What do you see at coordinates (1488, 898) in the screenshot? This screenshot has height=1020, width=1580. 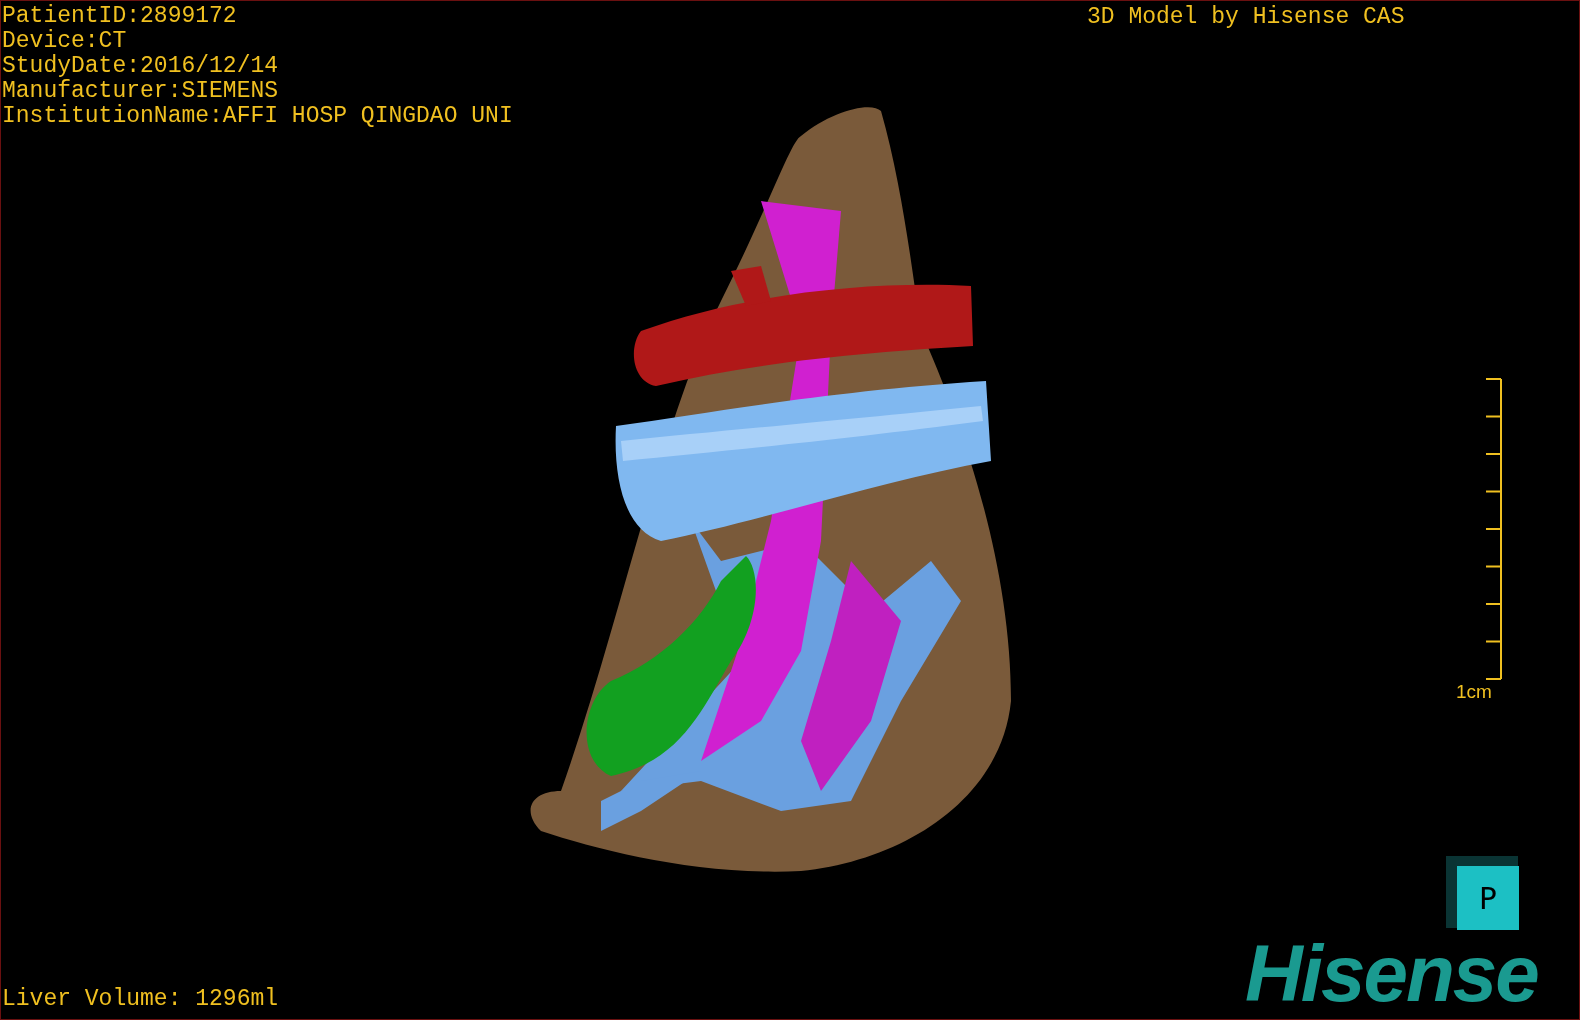 I see `cube-label: P` at bounding box center [1488, 898].